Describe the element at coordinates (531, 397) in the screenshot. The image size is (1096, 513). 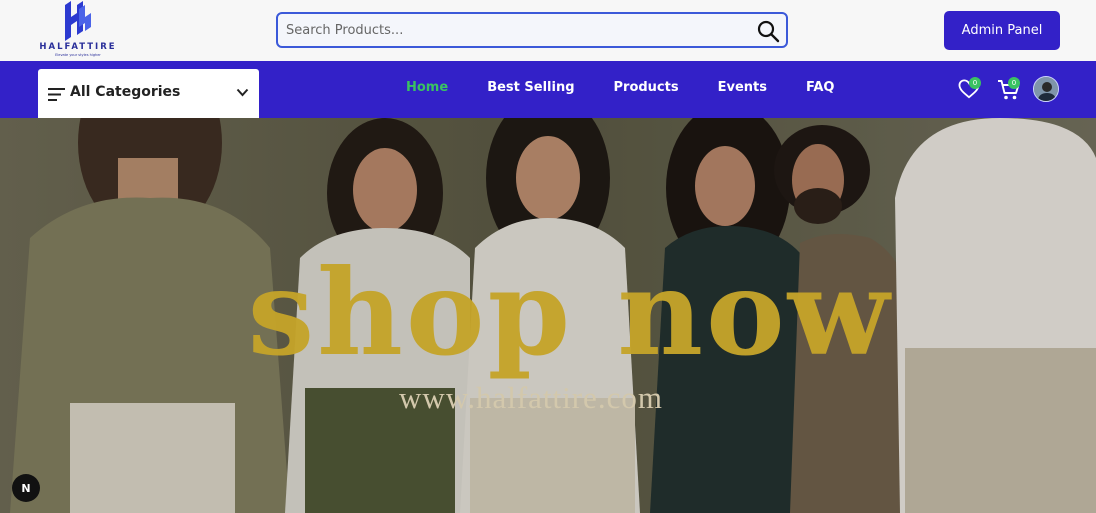
I see `hero-url: www.halfattire.com` at that location.